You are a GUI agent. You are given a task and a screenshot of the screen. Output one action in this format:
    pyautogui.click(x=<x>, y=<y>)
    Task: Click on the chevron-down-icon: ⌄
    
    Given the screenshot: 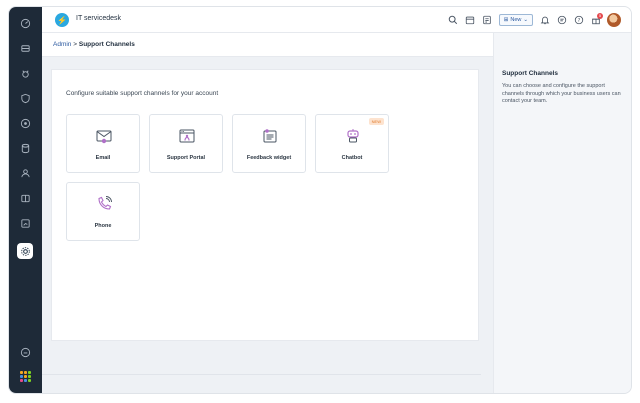 What is the action you would take?
    pyautogui.click(x=525, y=20)
    